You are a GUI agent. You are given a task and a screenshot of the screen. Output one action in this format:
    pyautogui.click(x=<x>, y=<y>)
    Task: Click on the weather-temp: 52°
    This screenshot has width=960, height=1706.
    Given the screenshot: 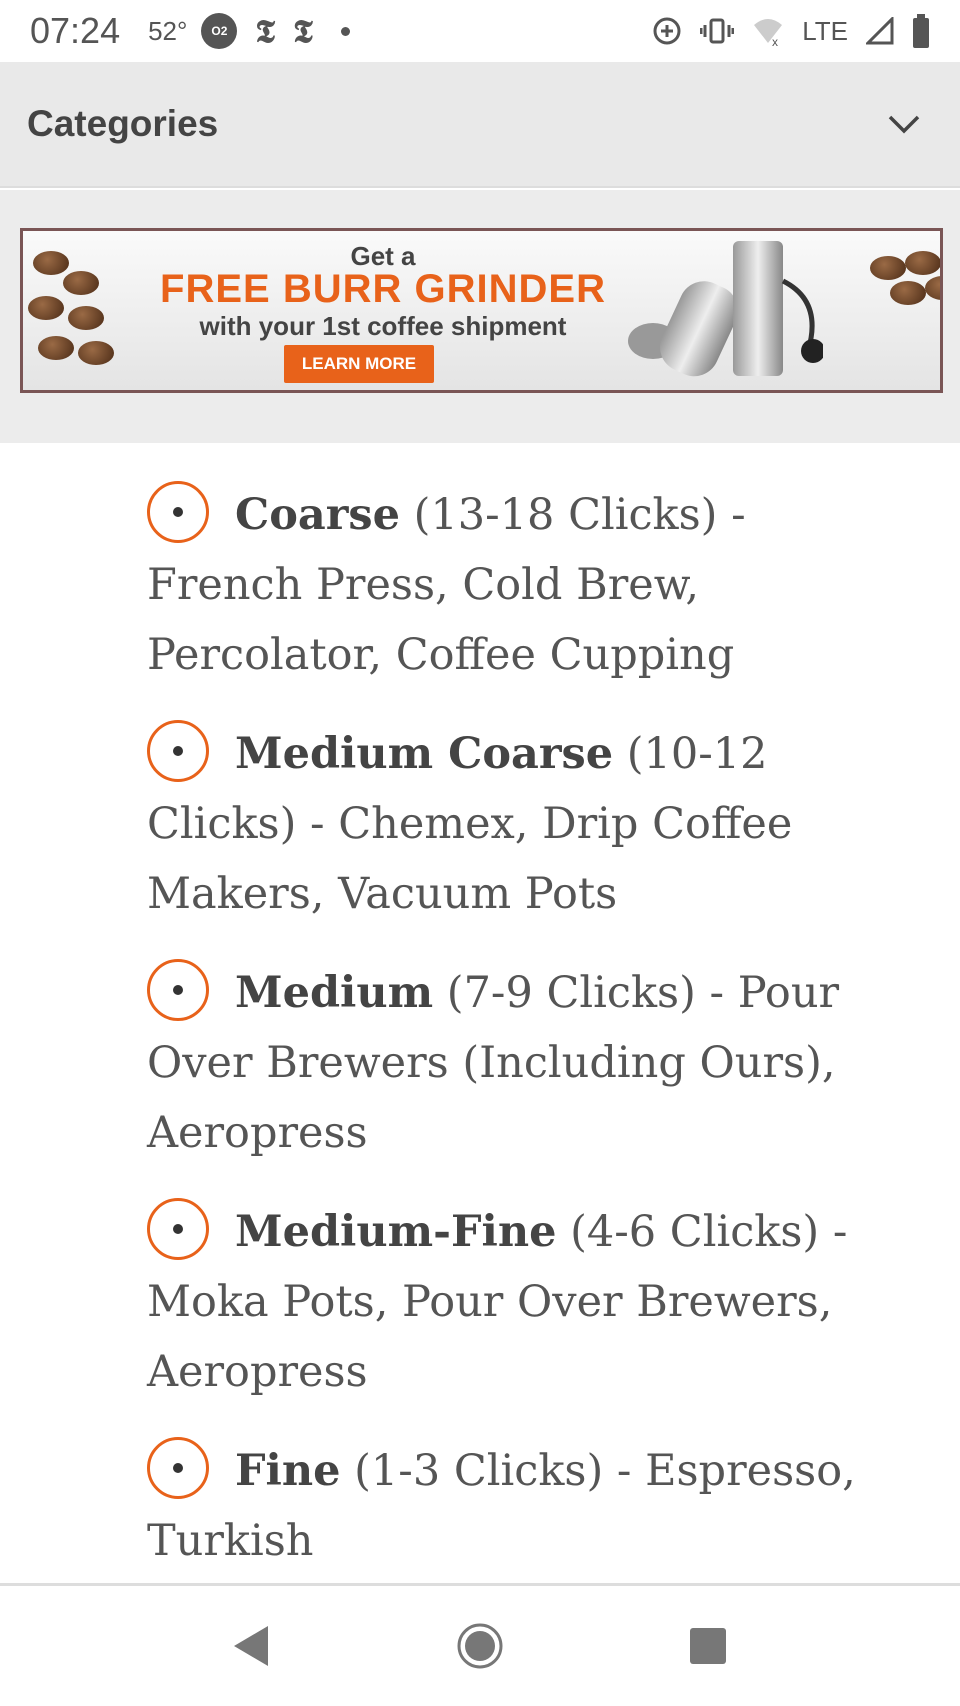 What is the action you would take?
    pyautogui.click(x=168, y=30)
    